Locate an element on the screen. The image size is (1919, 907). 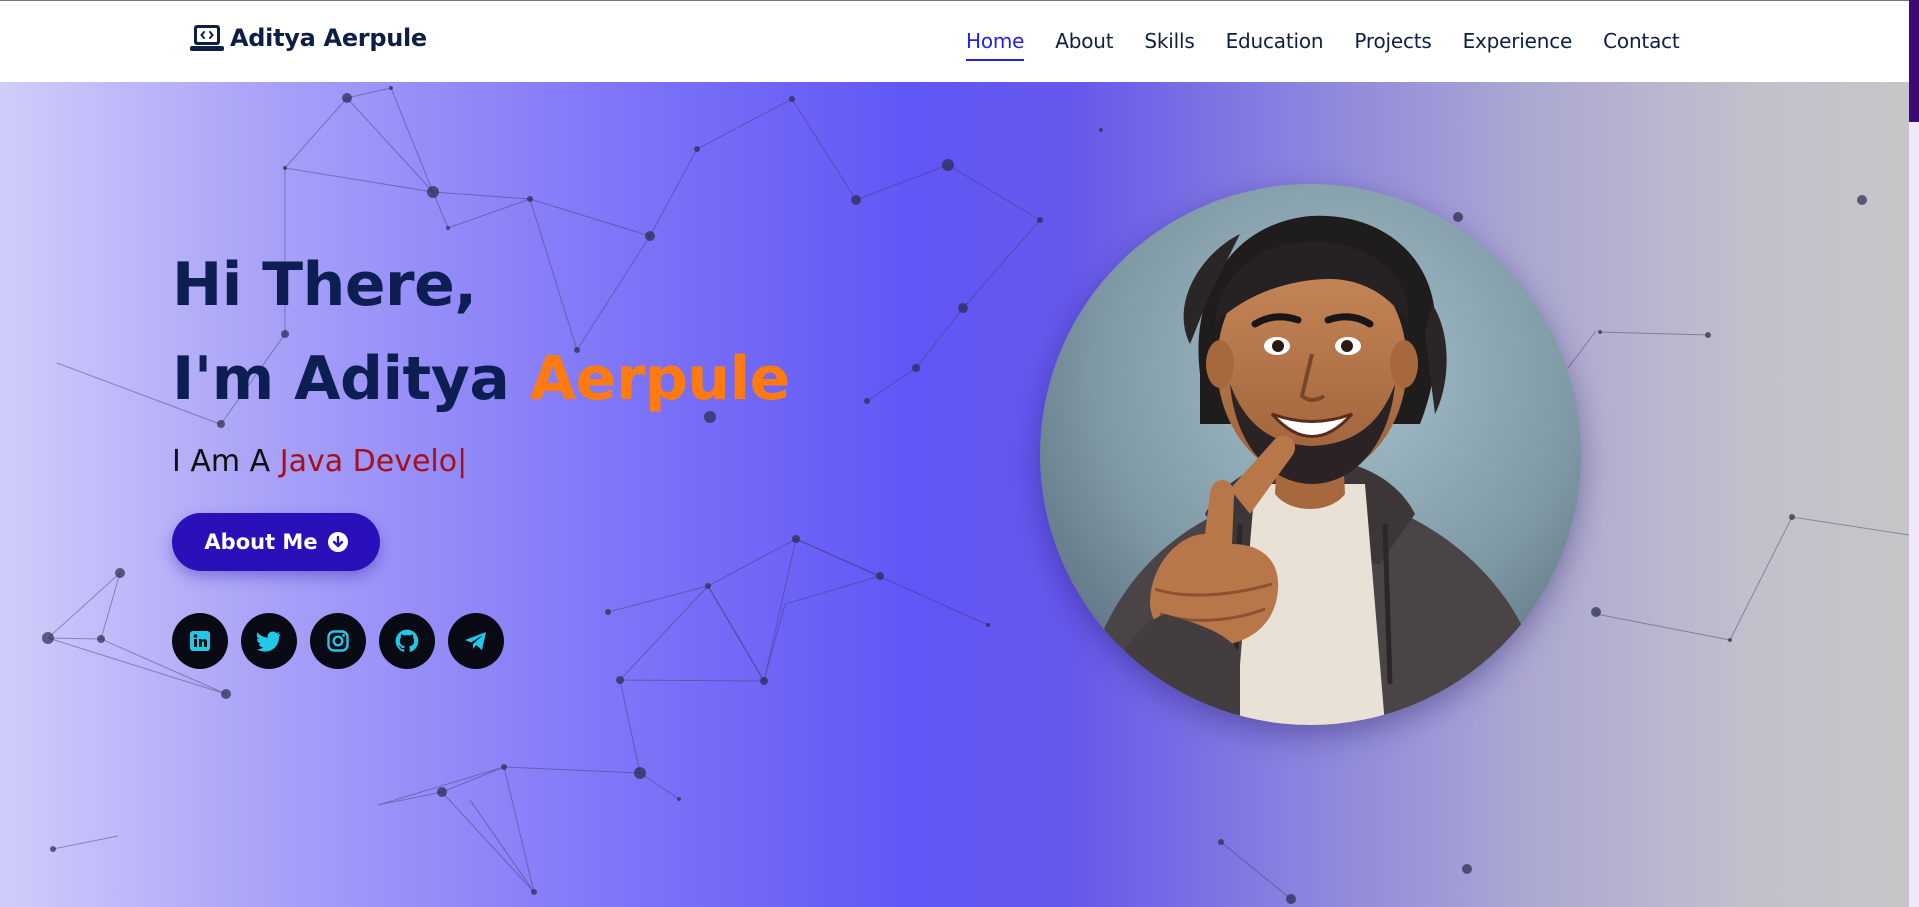
brand-logo: Aditya Aerpule is located at coordinates (308, 38).